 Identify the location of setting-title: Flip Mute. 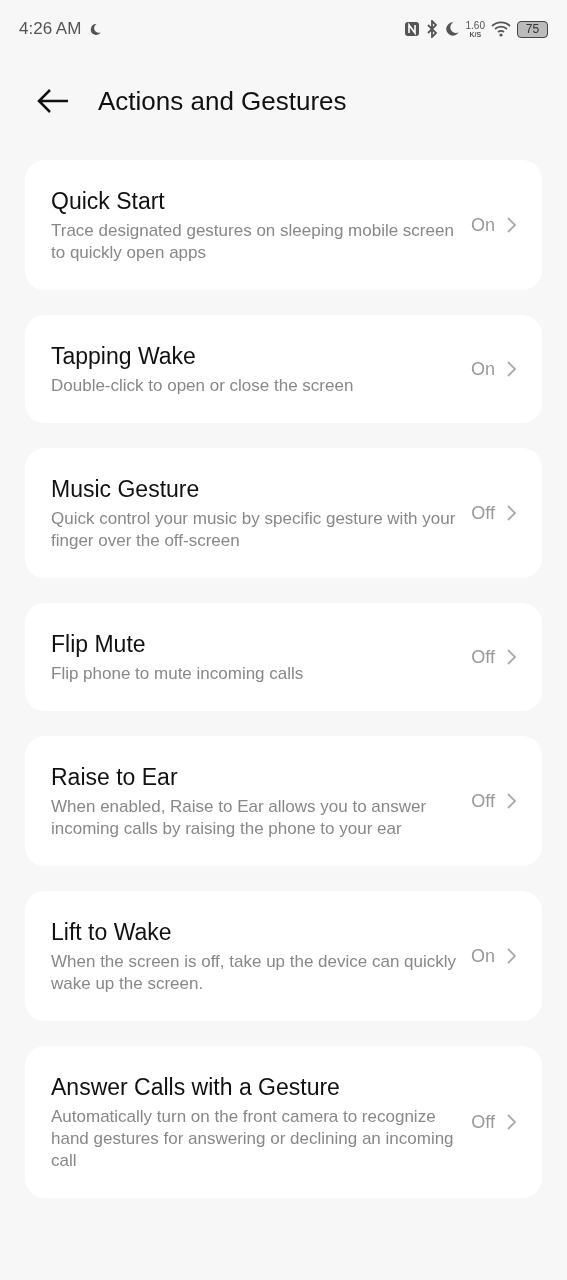
(99, 644).